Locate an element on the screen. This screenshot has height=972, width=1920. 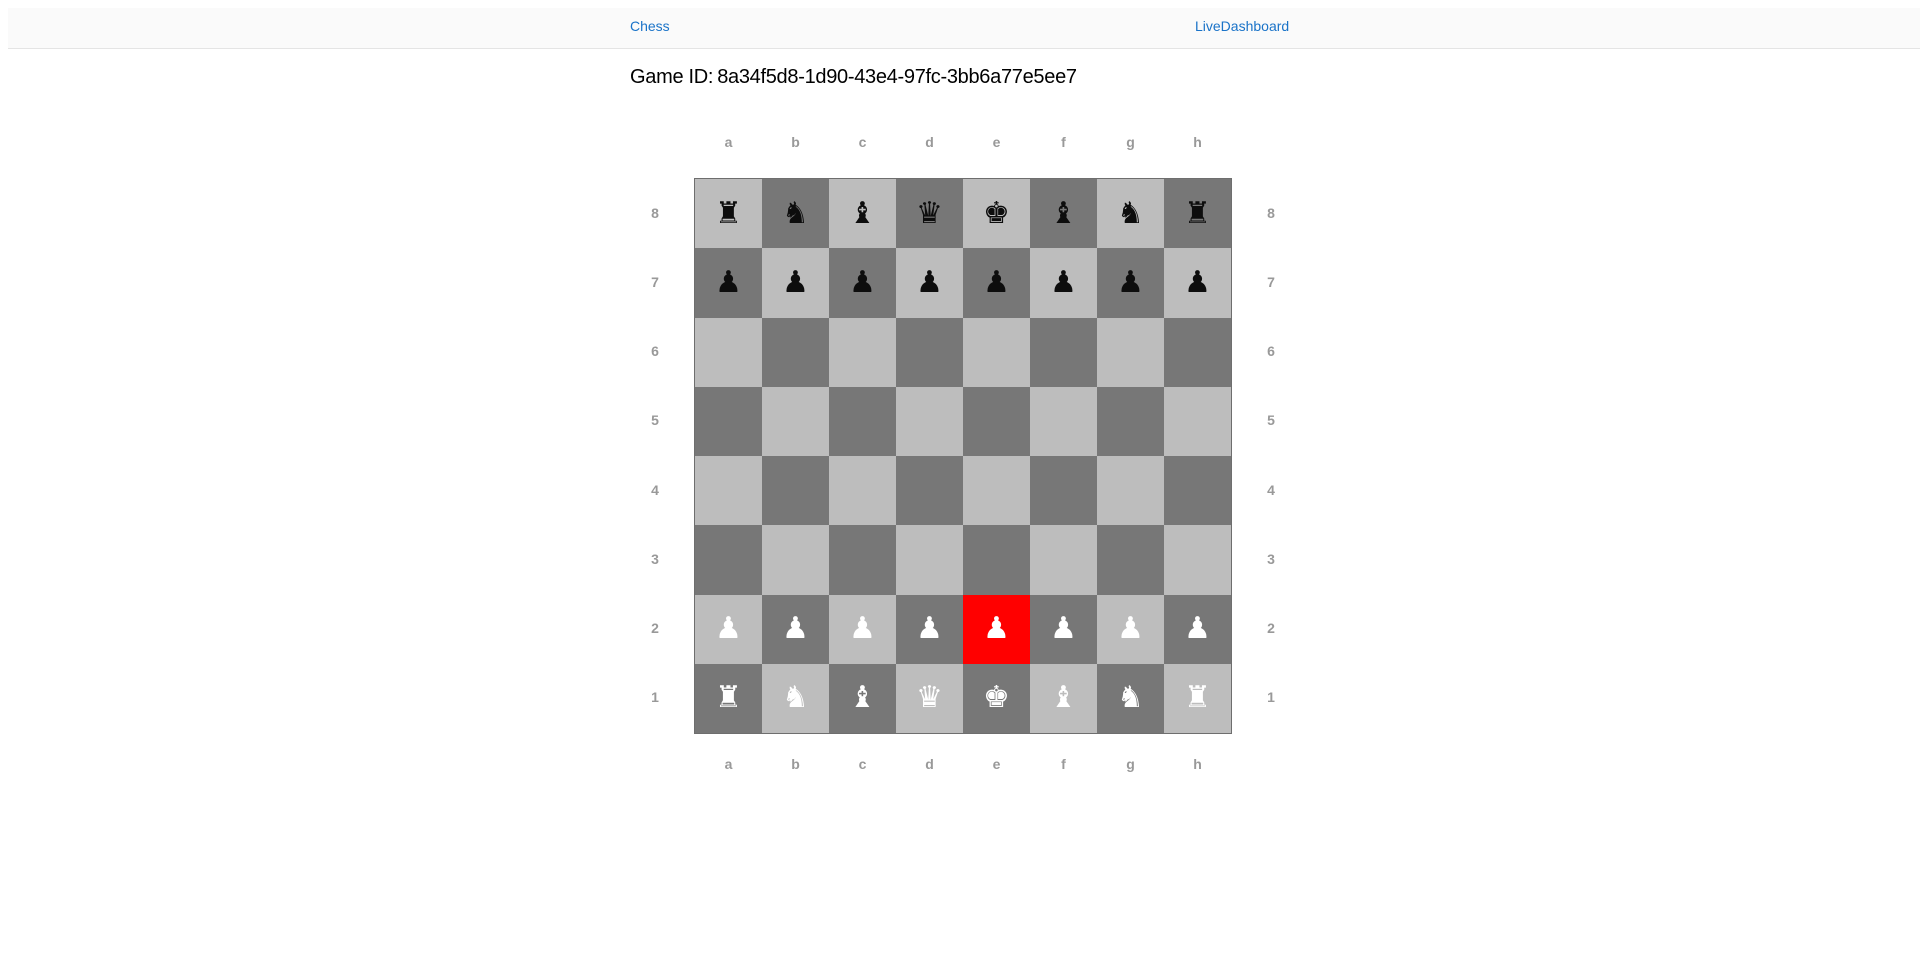
square-g5 is located at coordinates (1130, 421).